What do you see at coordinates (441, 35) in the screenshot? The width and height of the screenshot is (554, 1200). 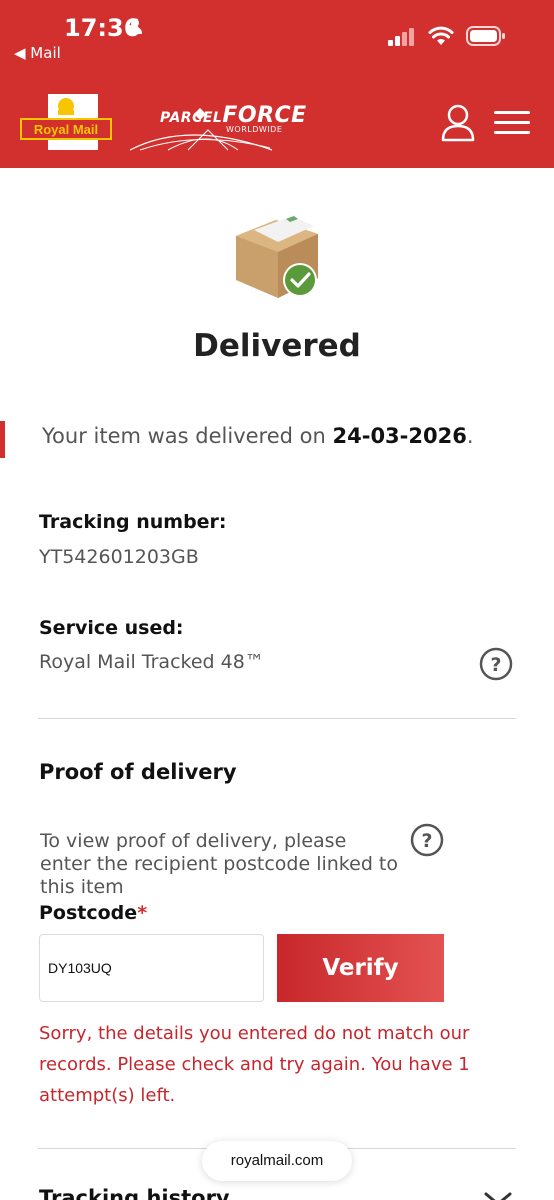 I see `wifi-icon` at bounding box center [441, 35].